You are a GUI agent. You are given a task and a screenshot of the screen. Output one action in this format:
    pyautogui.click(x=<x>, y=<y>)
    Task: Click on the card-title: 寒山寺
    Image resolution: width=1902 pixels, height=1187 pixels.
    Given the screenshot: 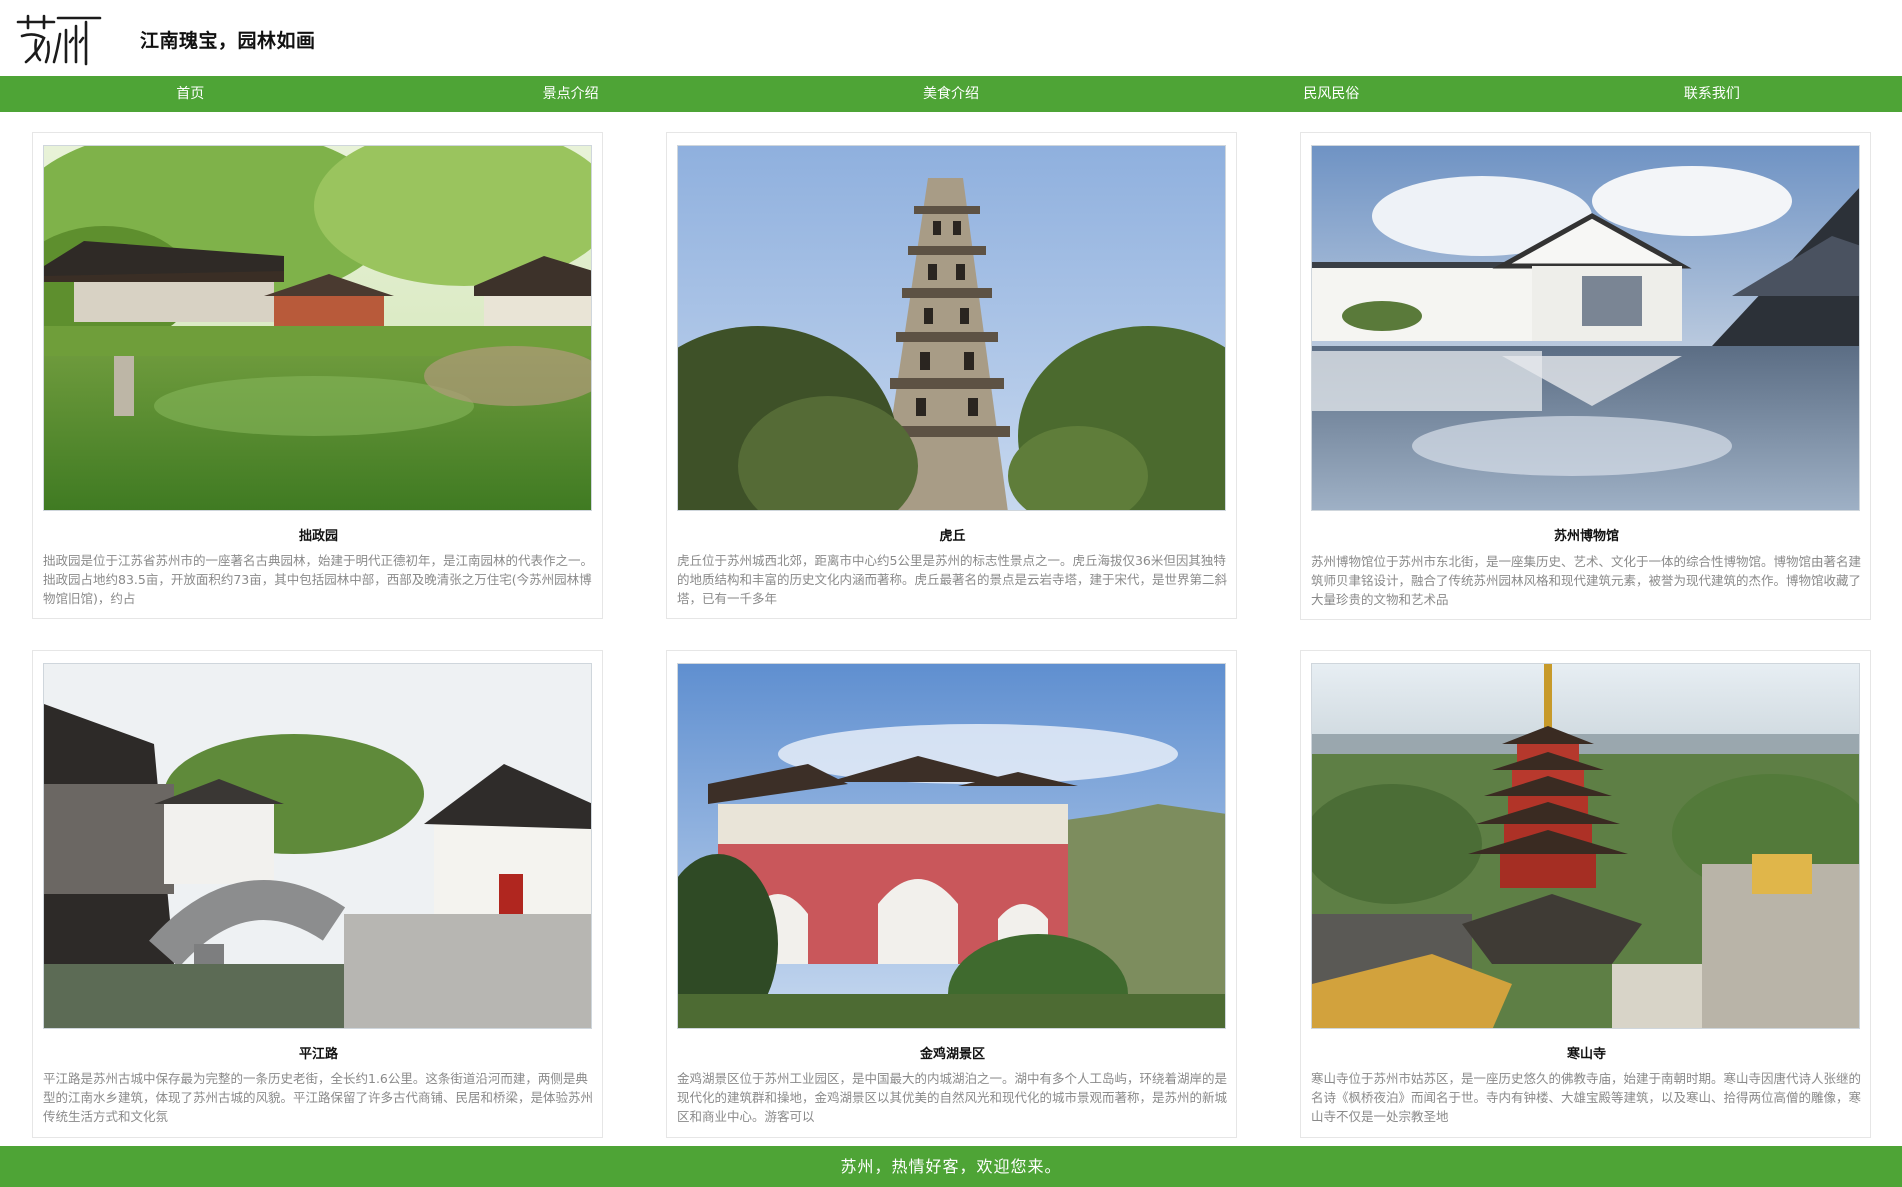 What is the action you would take?
    pyautogui.click(x=1586, y=1052)
    